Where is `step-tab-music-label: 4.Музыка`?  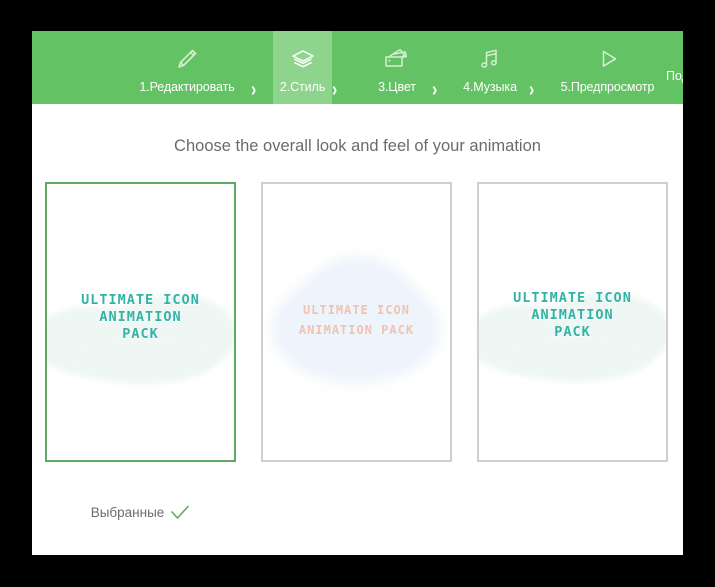
step-tab-music-label: 4.Музыка is located at coordinates (490, 87).